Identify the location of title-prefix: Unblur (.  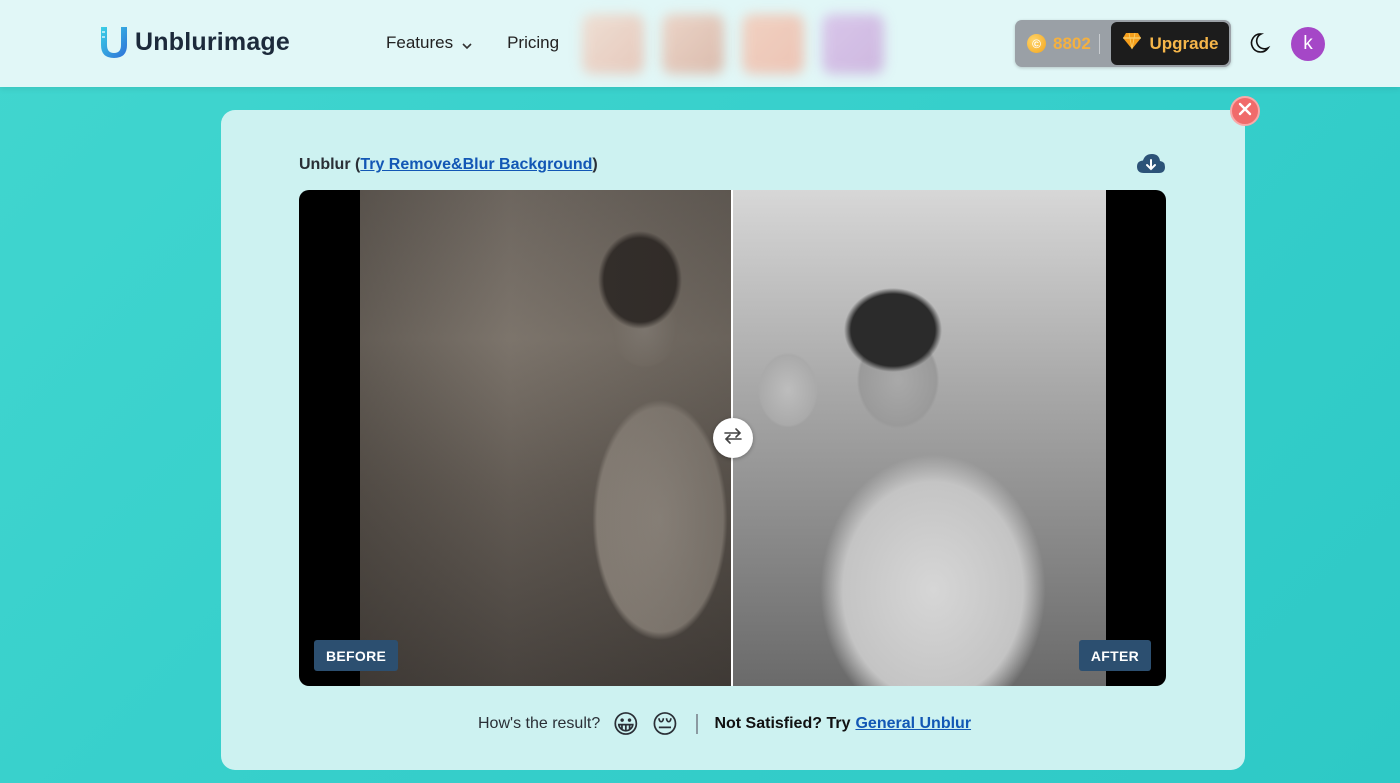
(330, 164).